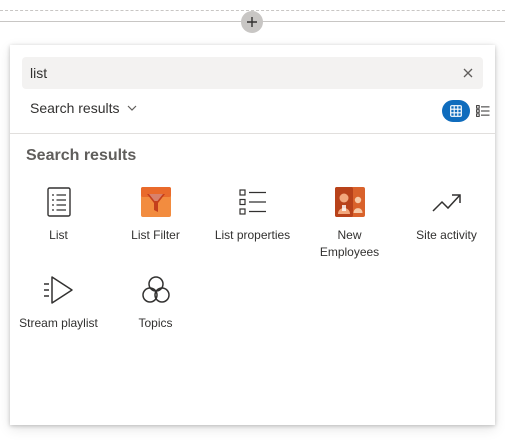  Describe the element at coordinates (349, 223) in the screenshot. I see `web-part-tile-new-employees: New Employees` at that location.